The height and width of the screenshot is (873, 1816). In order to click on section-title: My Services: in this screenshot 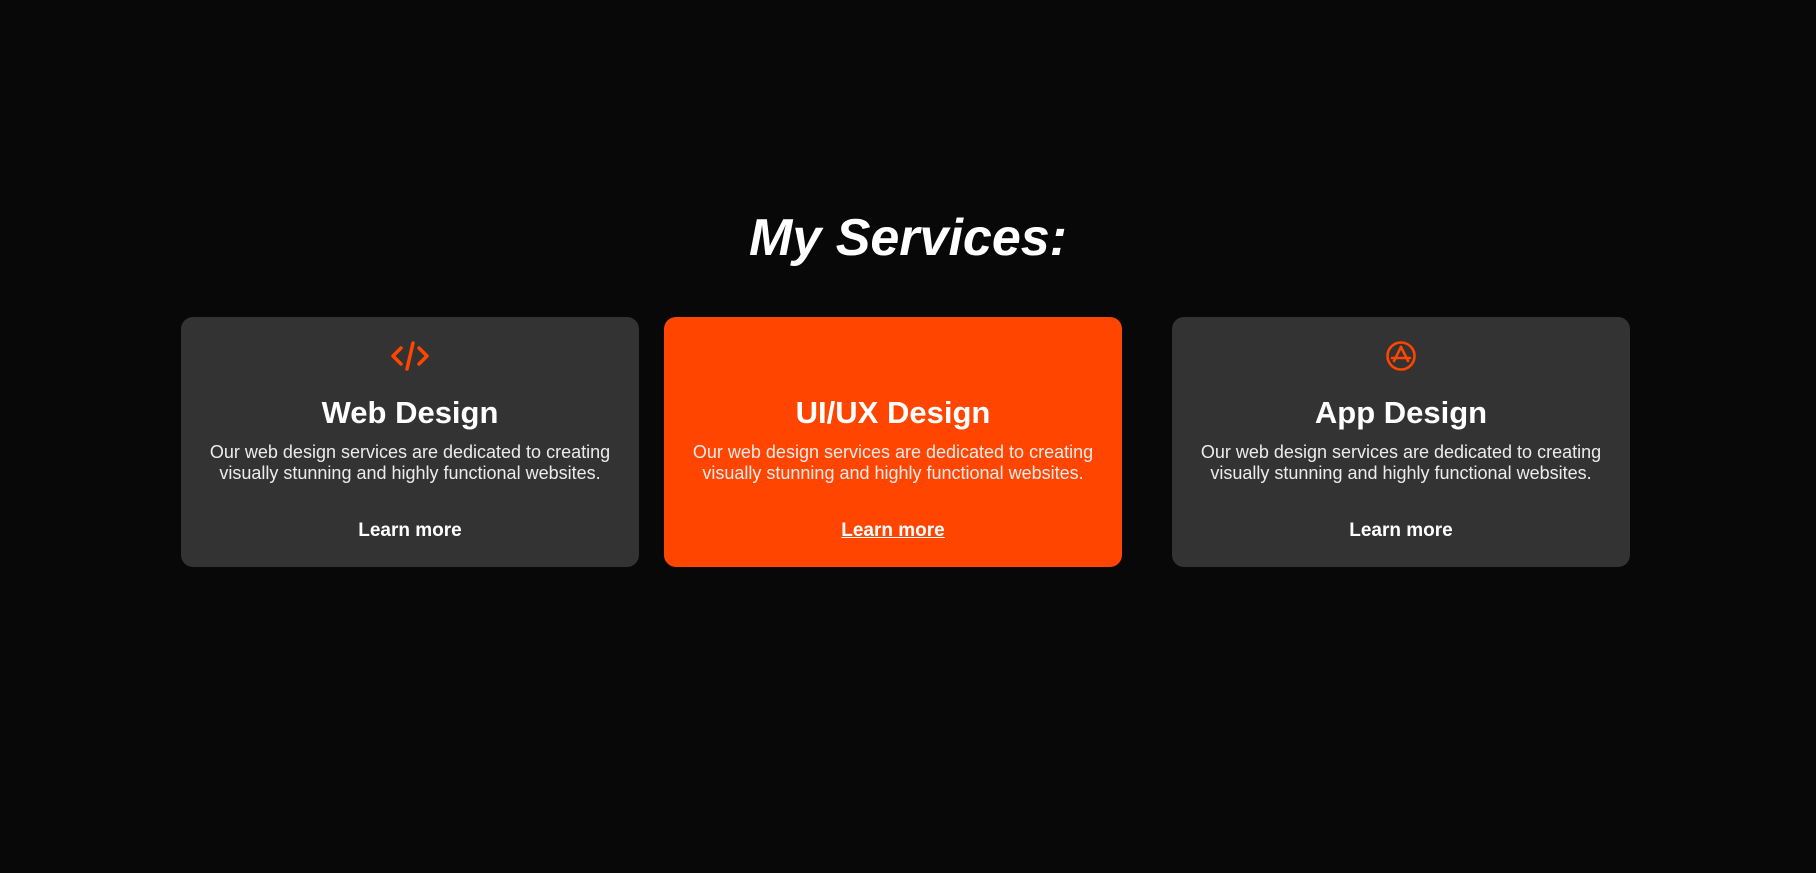, I will do `click(908, 238)`.